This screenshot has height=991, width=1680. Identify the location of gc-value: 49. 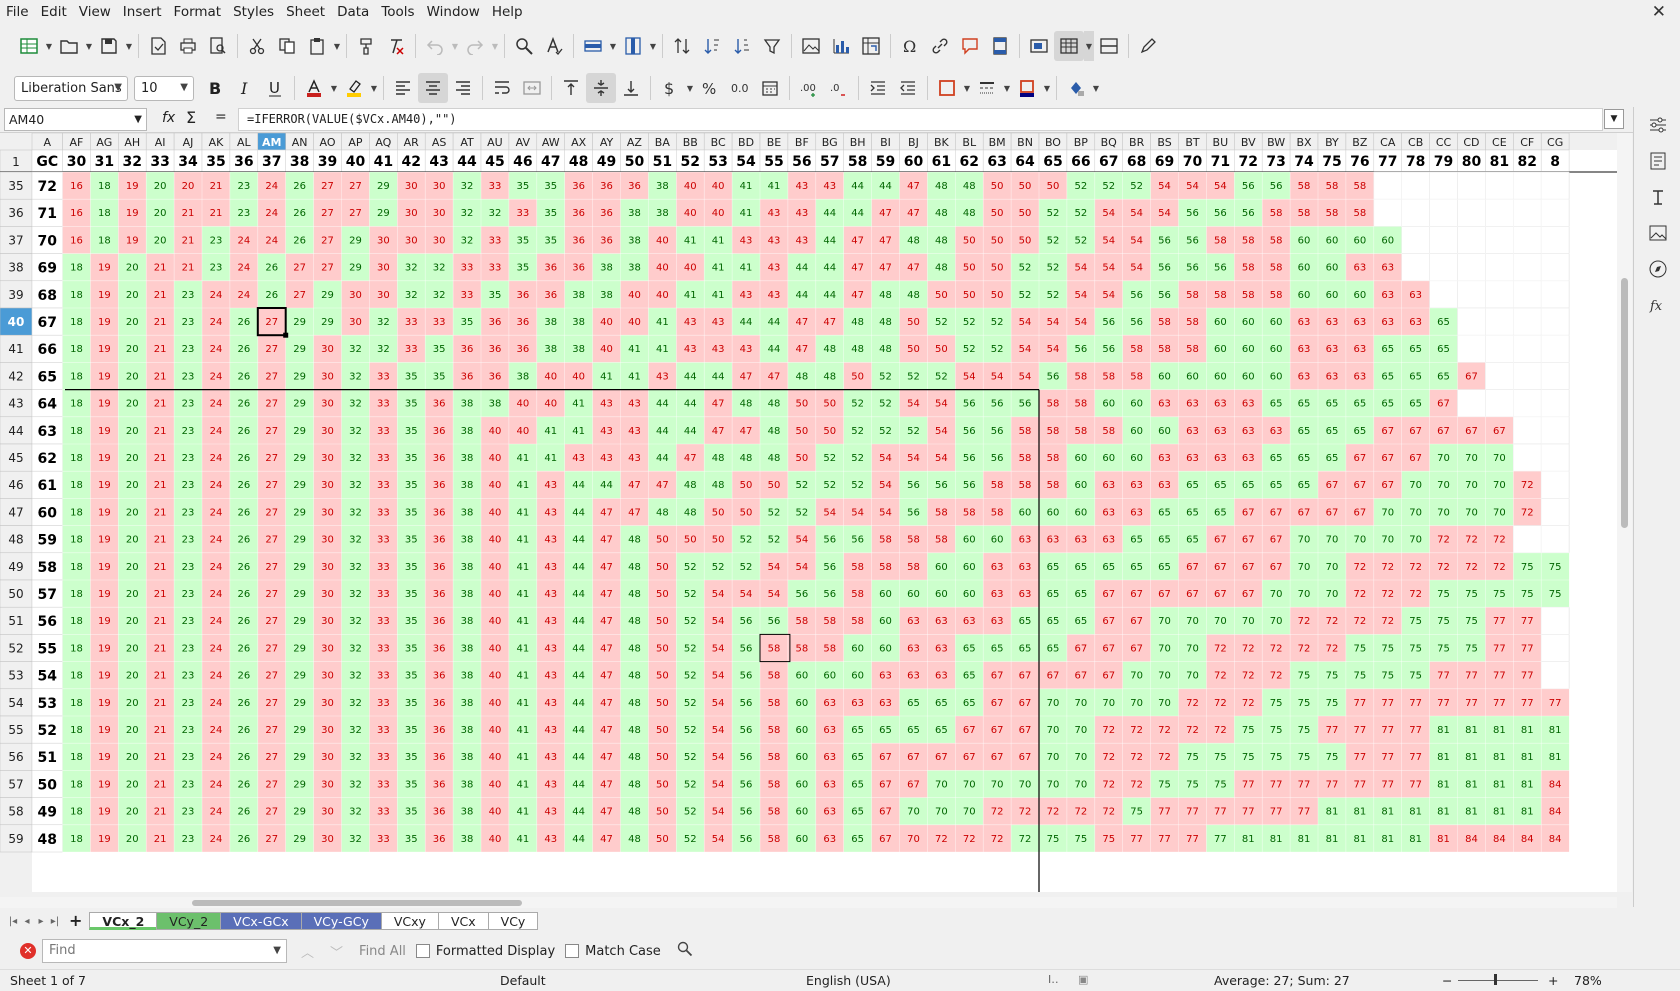
(47, 813).